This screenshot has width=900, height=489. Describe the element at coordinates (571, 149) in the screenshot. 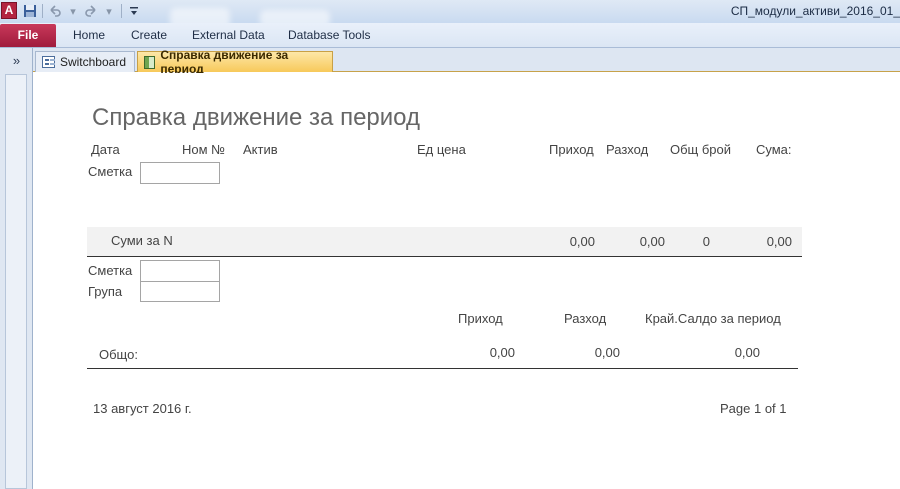

I see `header-income: Приход` at that location.